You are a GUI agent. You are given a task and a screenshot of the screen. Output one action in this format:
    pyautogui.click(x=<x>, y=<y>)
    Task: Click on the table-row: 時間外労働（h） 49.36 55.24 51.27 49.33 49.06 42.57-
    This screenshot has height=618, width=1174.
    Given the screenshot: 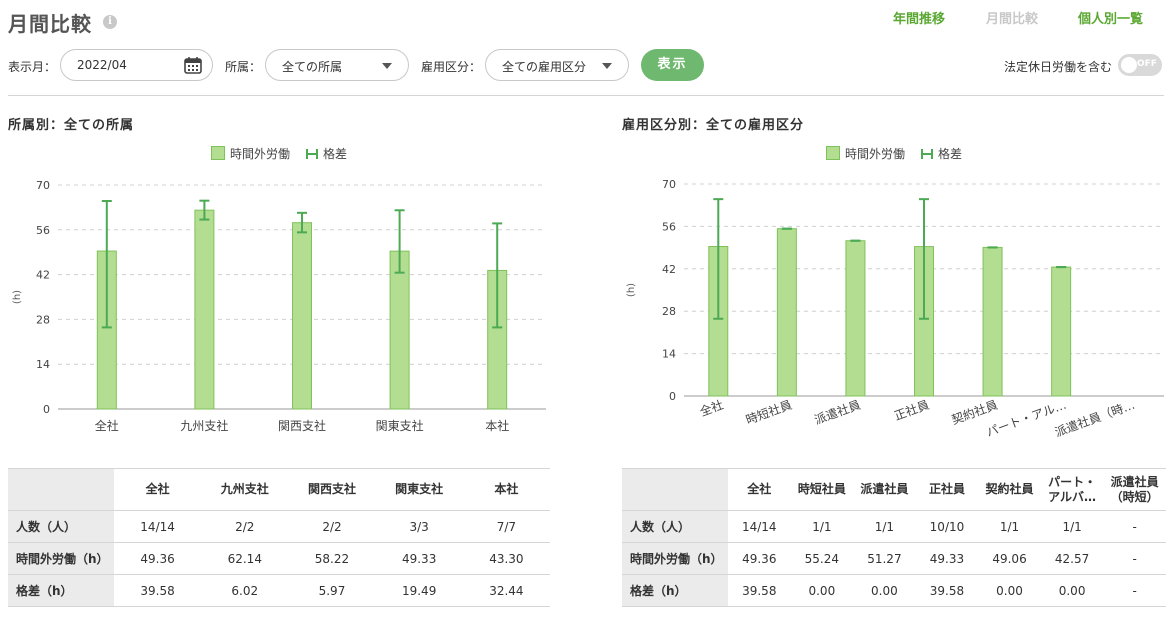 What is the action you would take?
    pyautogui.click(x=894, y=558)
    